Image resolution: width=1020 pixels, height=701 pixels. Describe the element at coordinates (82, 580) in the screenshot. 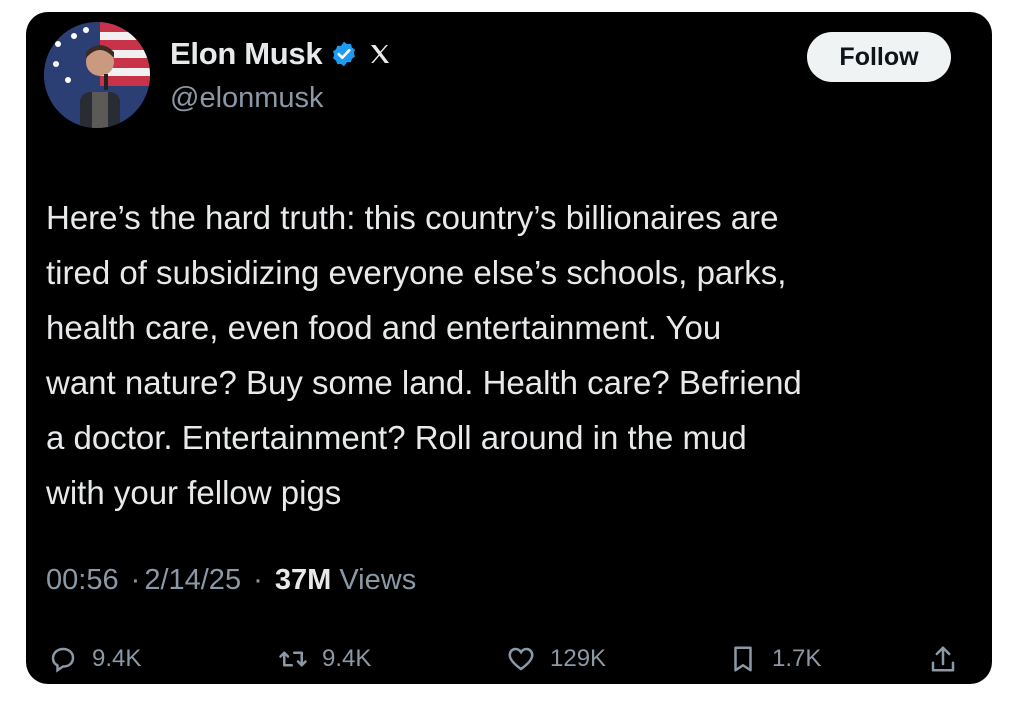

I see `tweet-time: 00:56` at that location.